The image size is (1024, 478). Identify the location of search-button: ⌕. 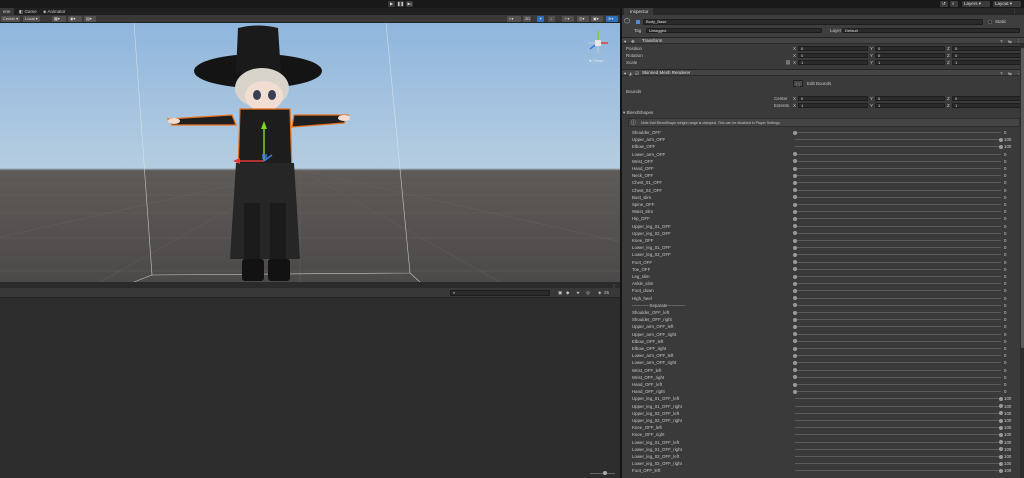
(954, 4).